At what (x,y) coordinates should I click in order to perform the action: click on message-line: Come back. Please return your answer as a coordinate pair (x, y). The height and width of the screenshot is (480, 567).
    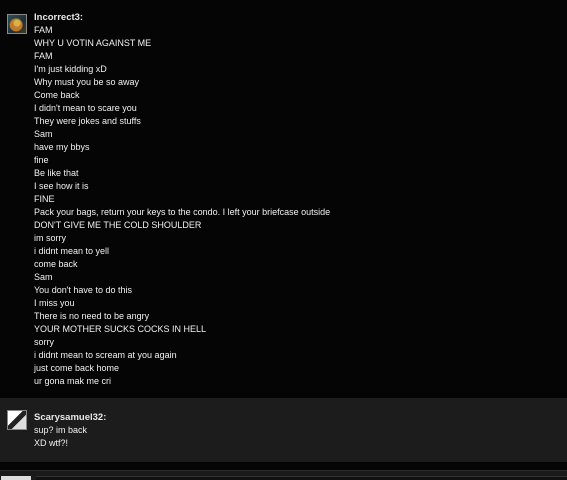
    Looking at the image, I should click on (57, 95).